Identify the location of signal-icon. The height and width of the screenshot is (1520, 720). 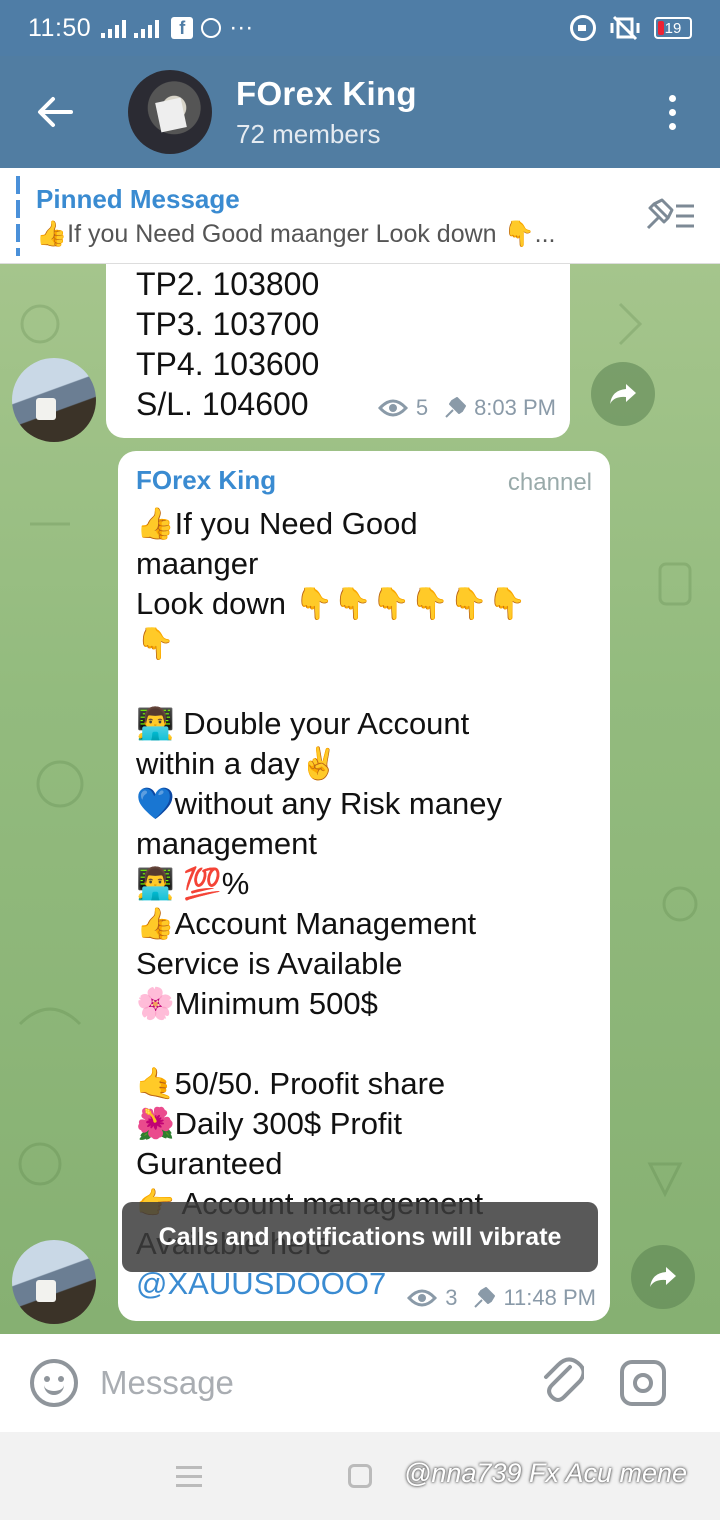
(114, 28).